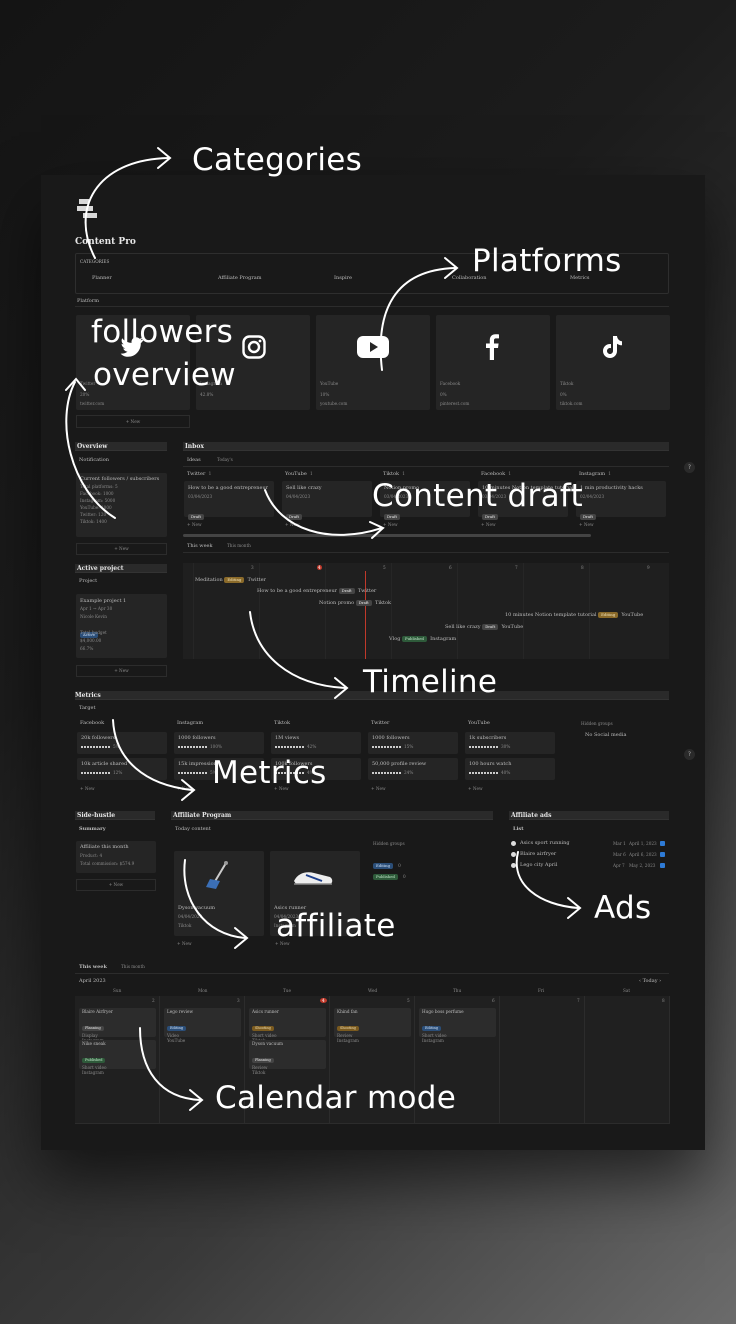  What do you see at coordinates (547, 261) in the screenshot?
I see `annotation-platforms: Platforms` at bounding box center [547, 261].